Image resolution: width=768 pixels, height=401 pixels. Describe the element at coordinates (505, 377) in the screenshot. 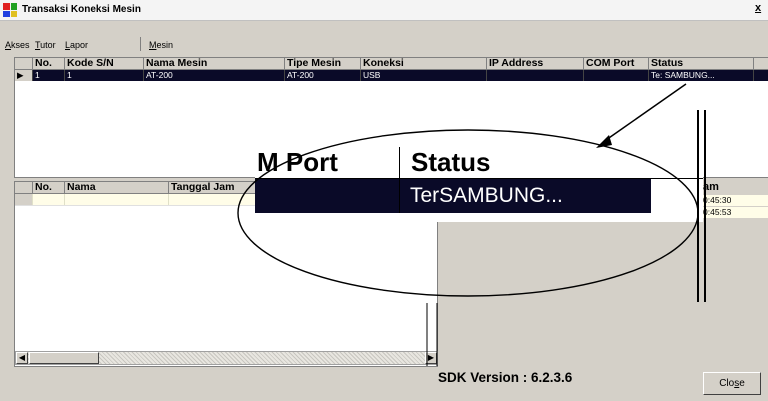

I see `sdk-version: SDK Version : 6.2.3.6` at that location.